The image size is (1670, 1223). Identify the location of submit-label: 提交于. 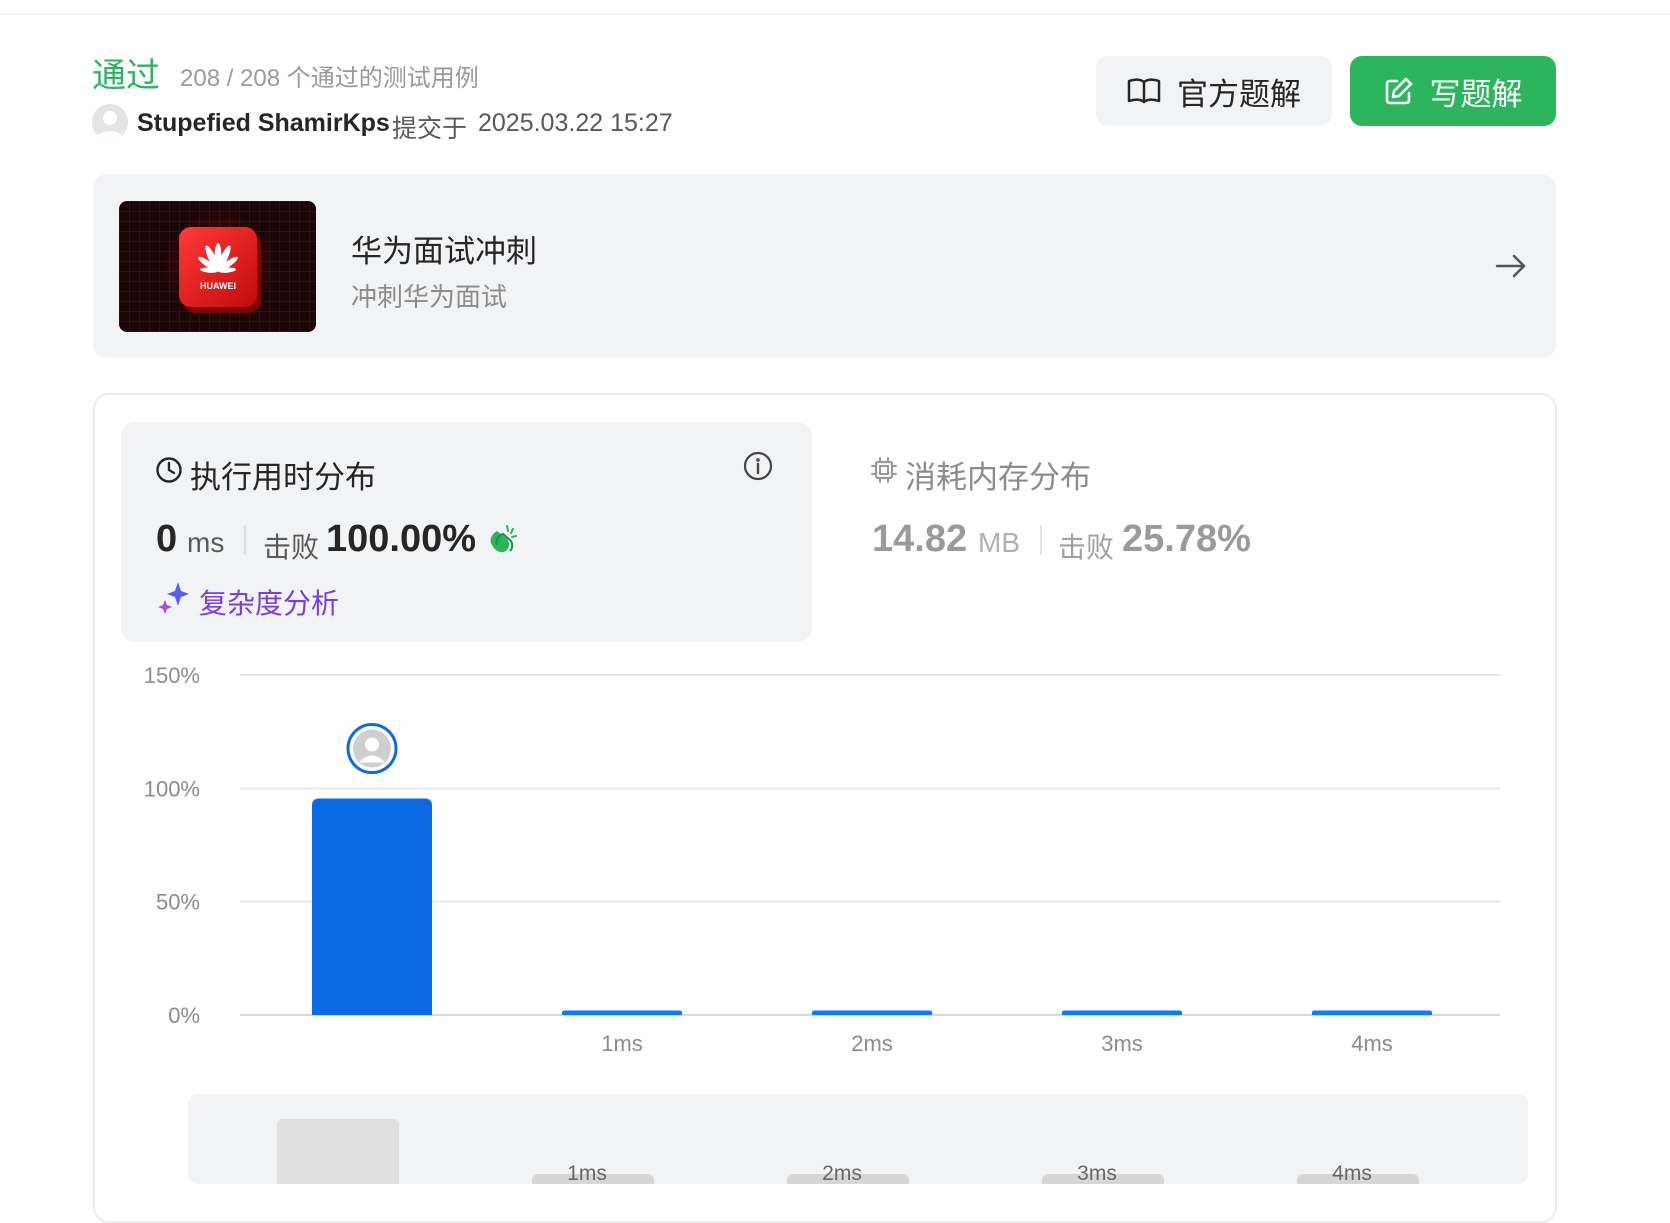
(430, 129).